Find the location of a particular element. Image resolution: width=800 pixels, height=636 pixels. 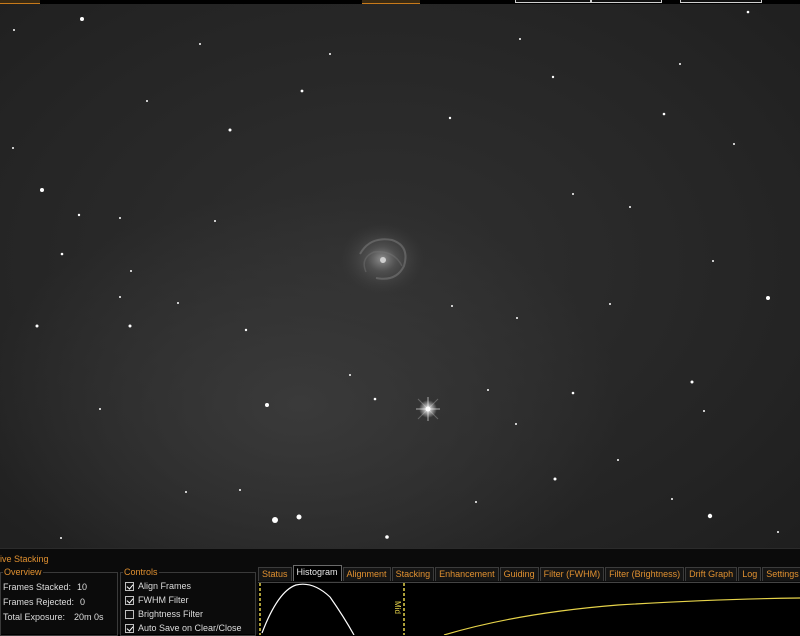

histogram-curve is located at coordinates (308, 609).